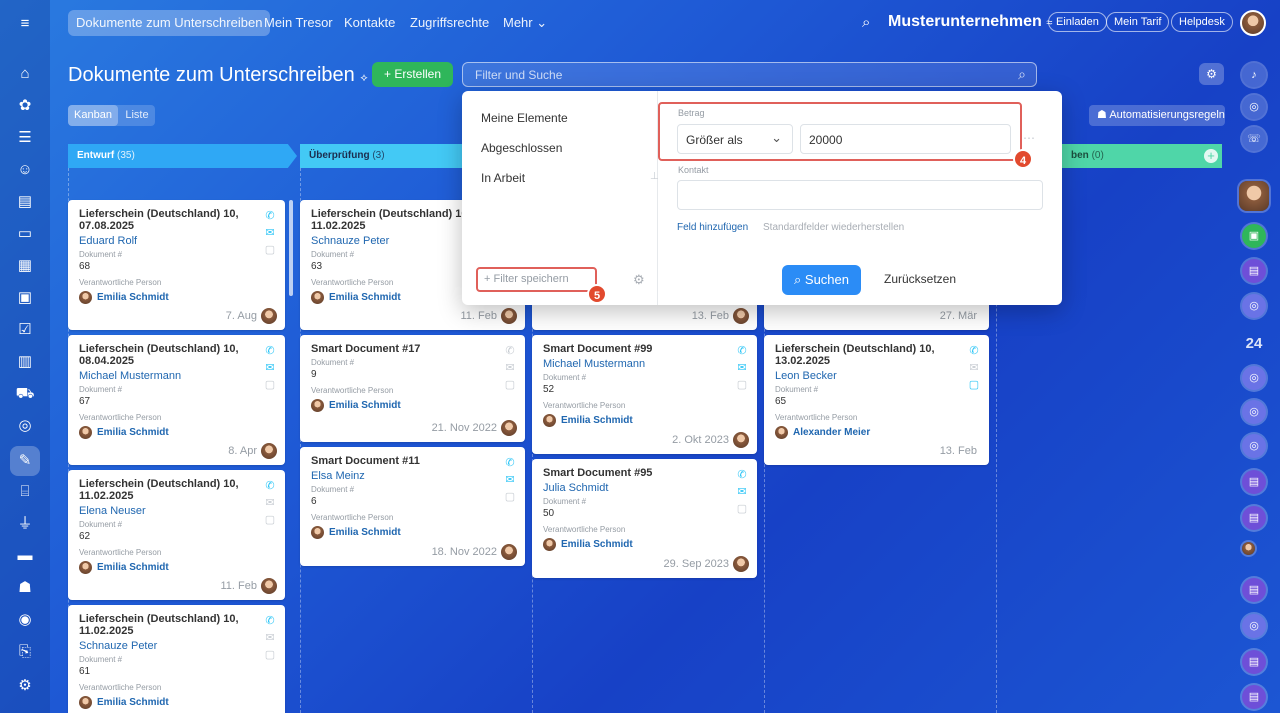 The image size is (1280, 713). What do you see at coordinates (298, 23) in the screenshot?
I see `nav-mein-tresor: Mein Tresor` at bounding box center [298, 23].